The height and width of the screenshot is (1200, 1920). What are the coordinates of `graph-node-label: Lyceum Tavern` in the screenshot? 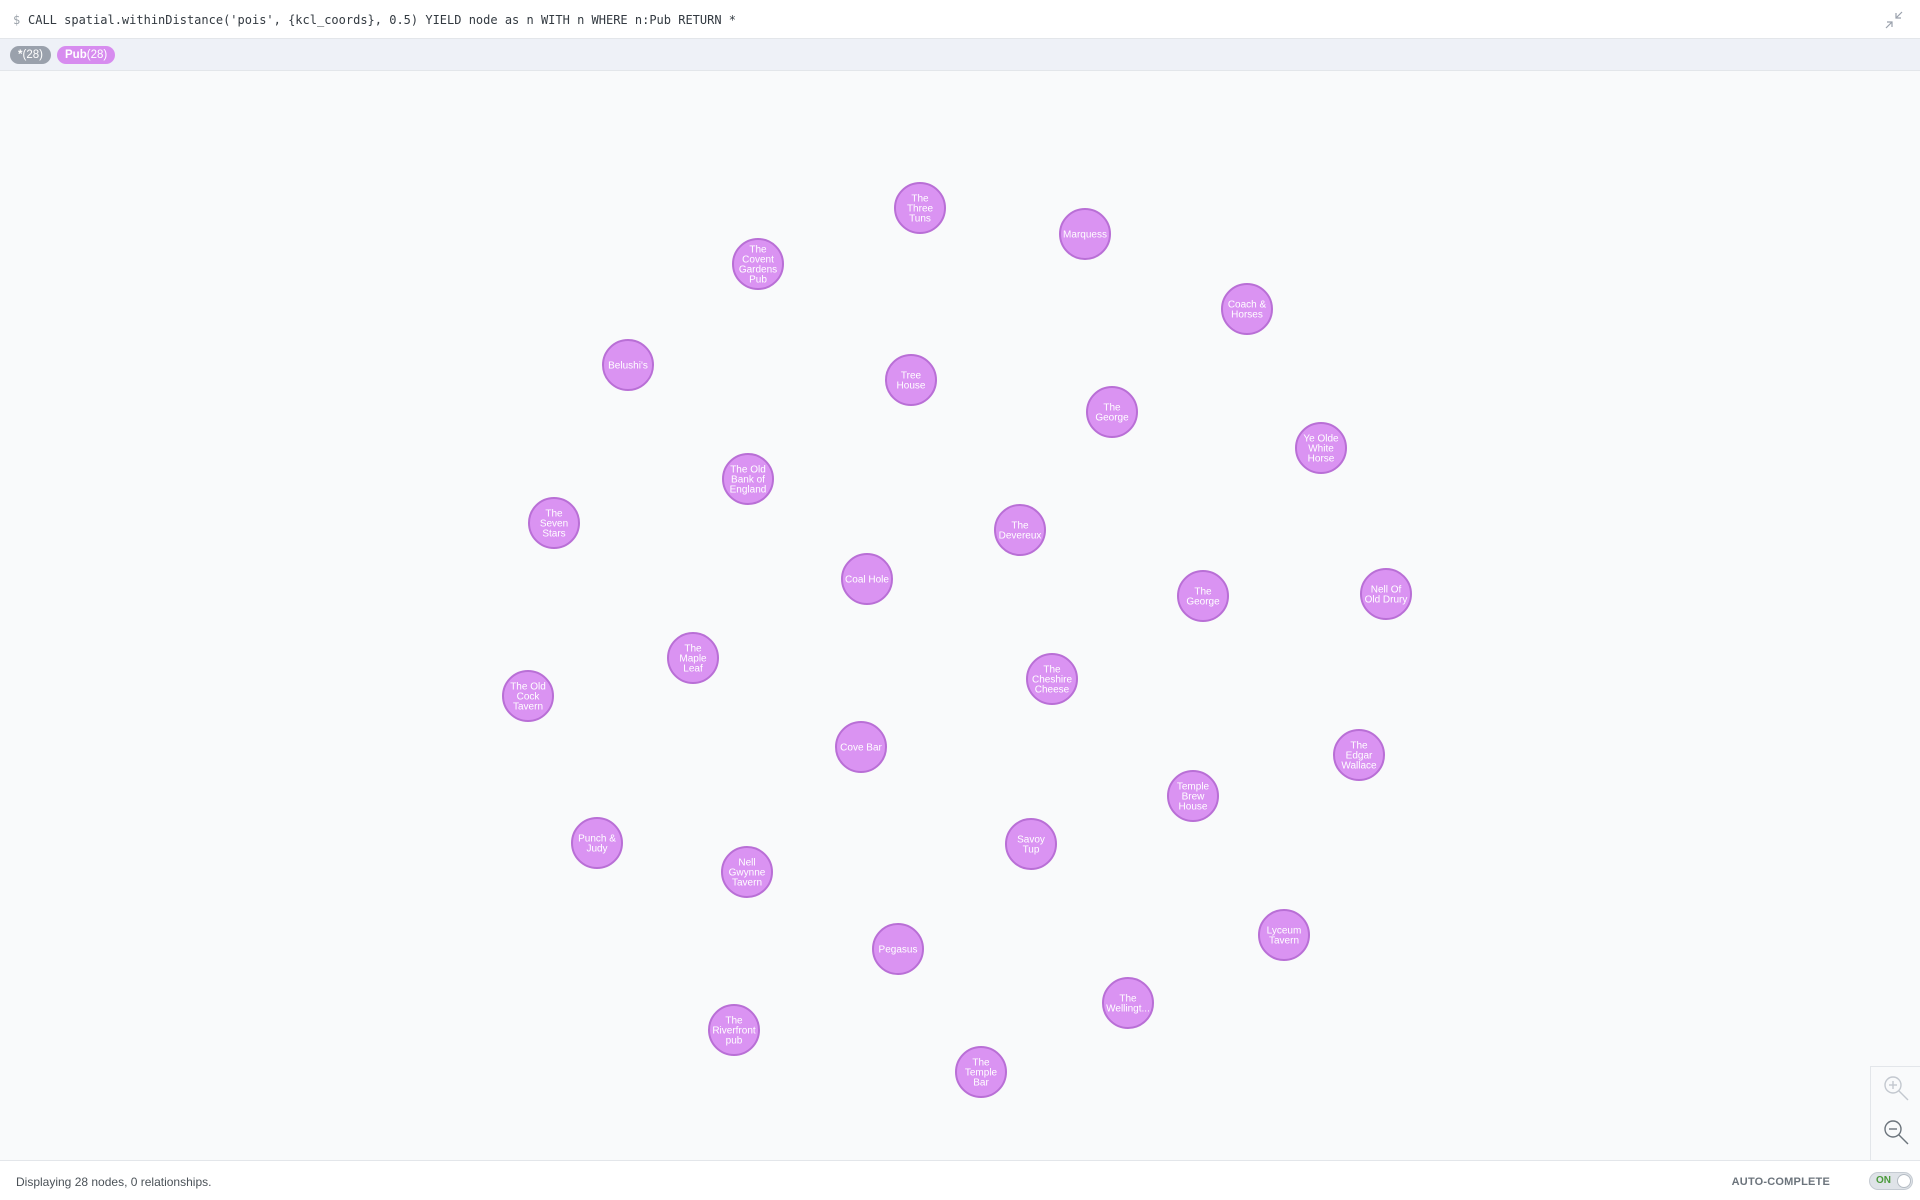 It's located at (1284, 936).